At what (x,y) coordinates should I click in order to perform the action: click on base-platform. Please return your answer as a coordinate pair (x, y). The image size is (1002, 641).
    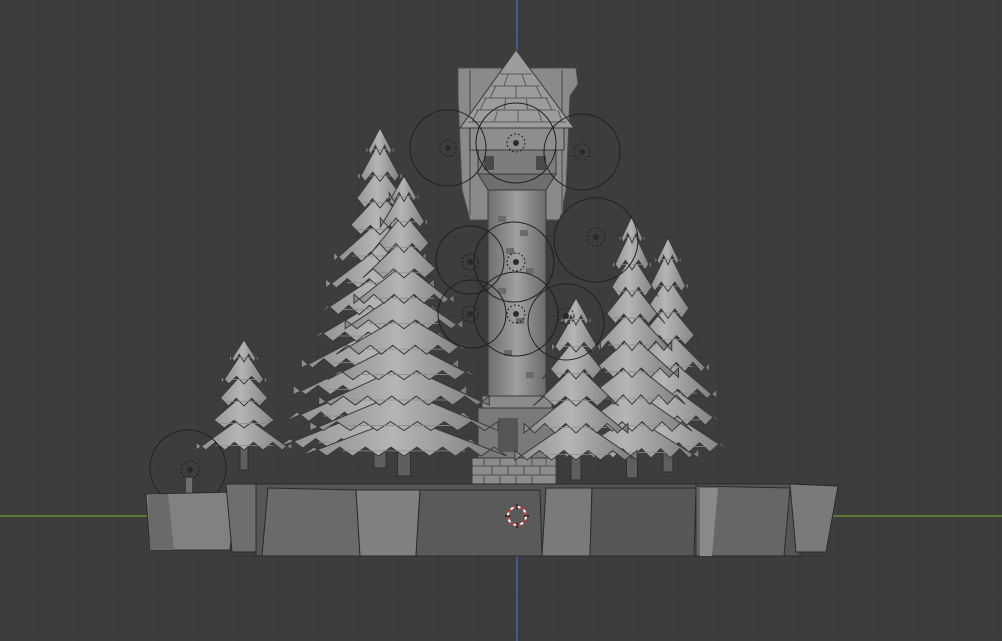
    Looking at the image, I should click on (492, 520).